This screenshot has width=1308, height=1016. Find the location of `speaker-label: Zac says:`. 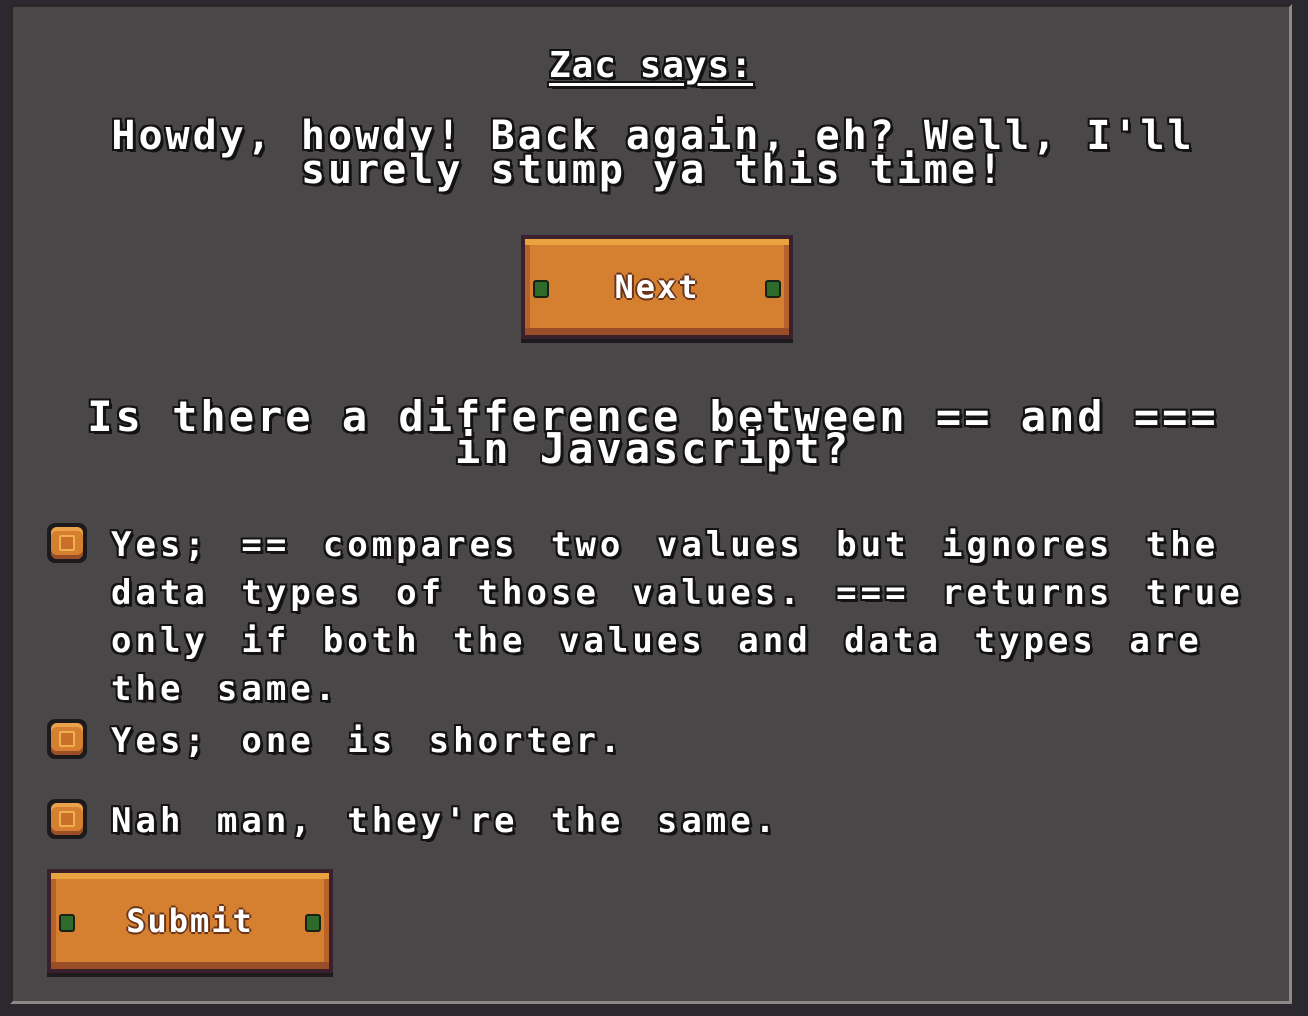

speaker-label: Zac says: is located at coordinates (651, 65).